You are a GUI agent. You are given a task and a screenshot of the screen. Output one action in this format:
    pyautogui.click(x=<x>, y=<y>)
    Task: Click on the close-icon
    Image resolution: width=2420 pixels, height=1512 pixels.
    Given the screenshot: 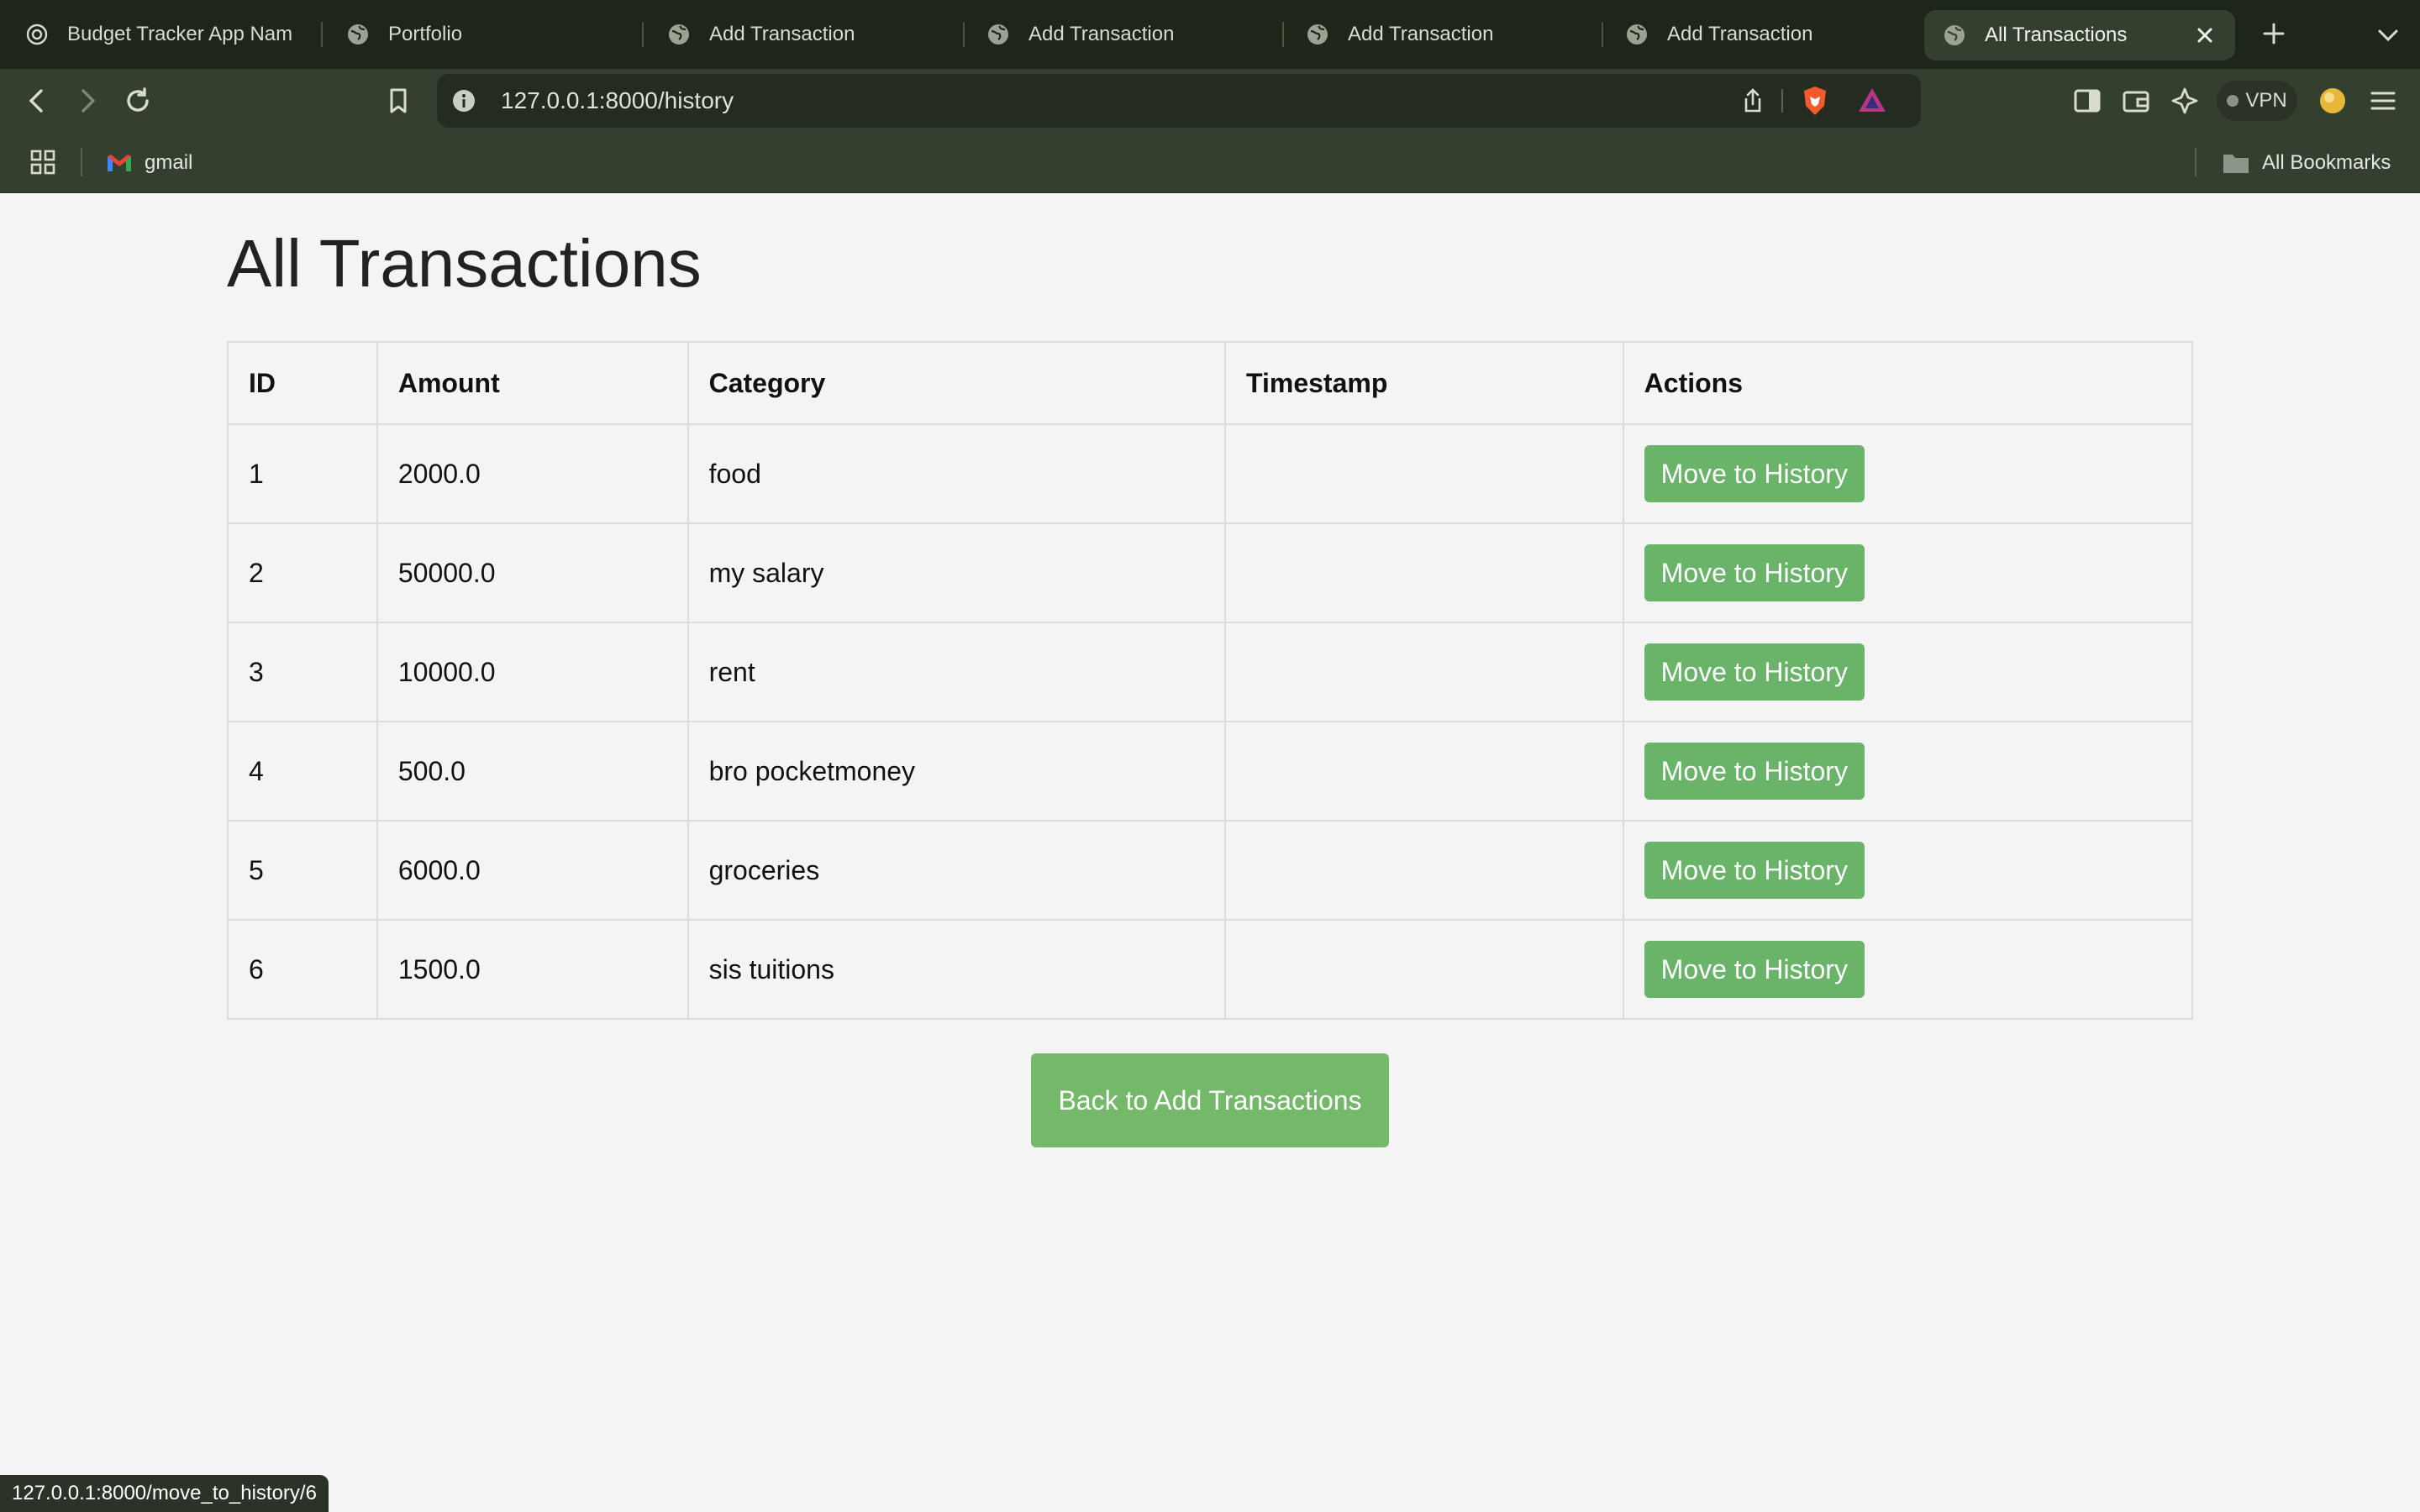 What is the action you would take?
    pyautogui.click(x=2205, y=35)
    